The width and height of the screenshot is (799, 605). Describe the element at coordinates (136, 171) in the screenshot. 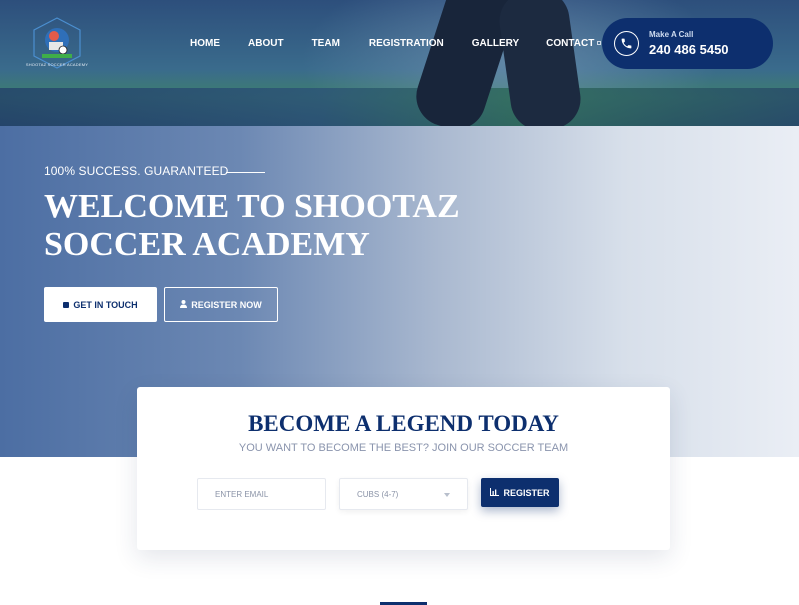

I see `hero-tagline: 100% SUCCESS. GUARANTEED` at that location.